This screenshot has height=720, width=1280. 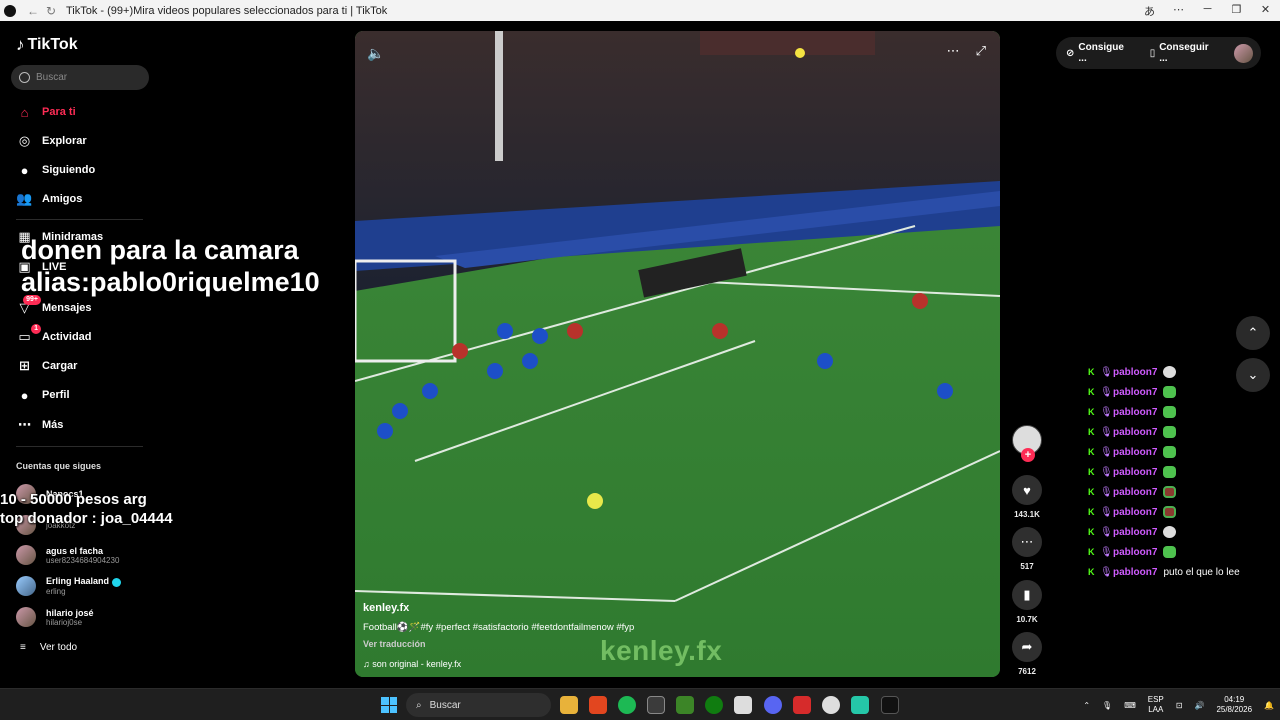 What do you see at coordinates (890, 705) in the screenshot?
I see `tiktok-taskbar-icon` at bounding box center [890, 705].